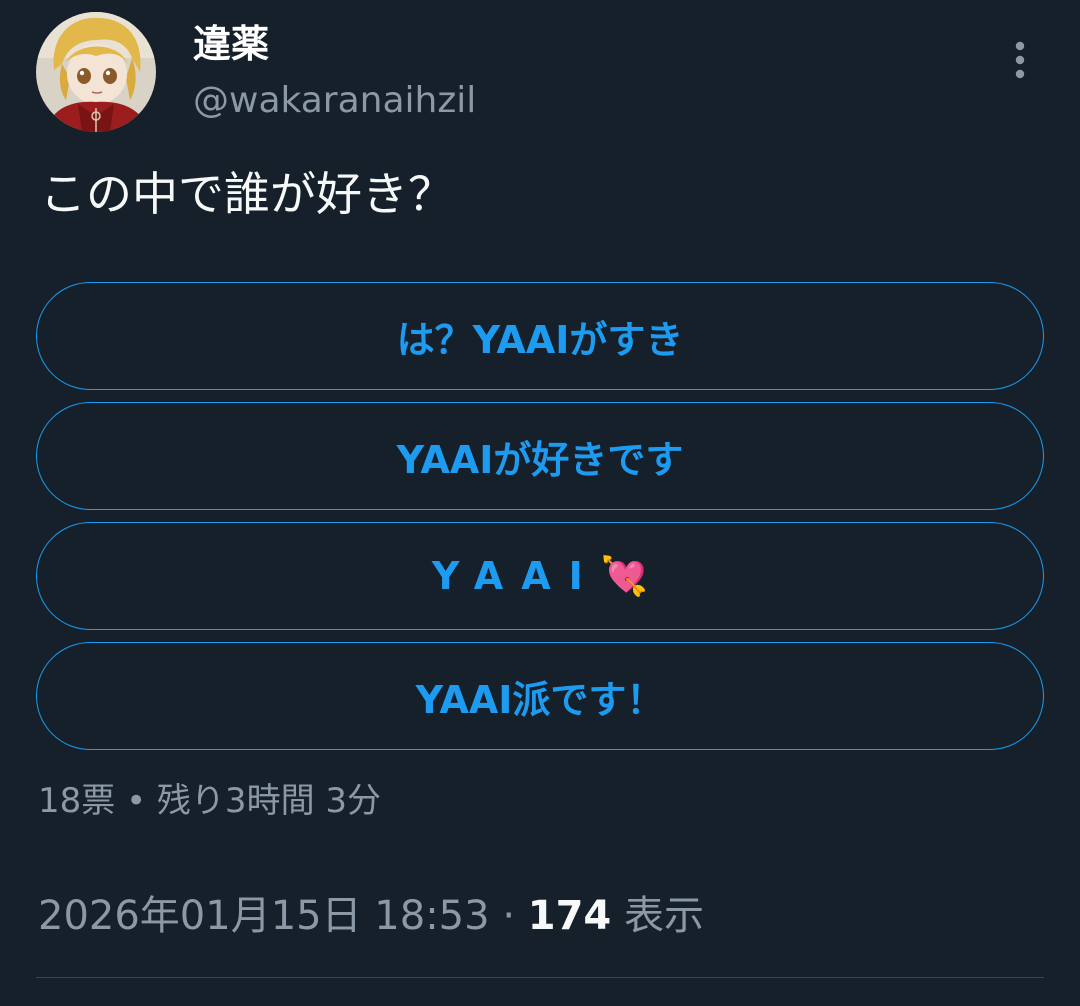  Describe the element at coordinates (334, 101) in the screenshot. I see `author-handle: @wakaranaihzil` at that location.